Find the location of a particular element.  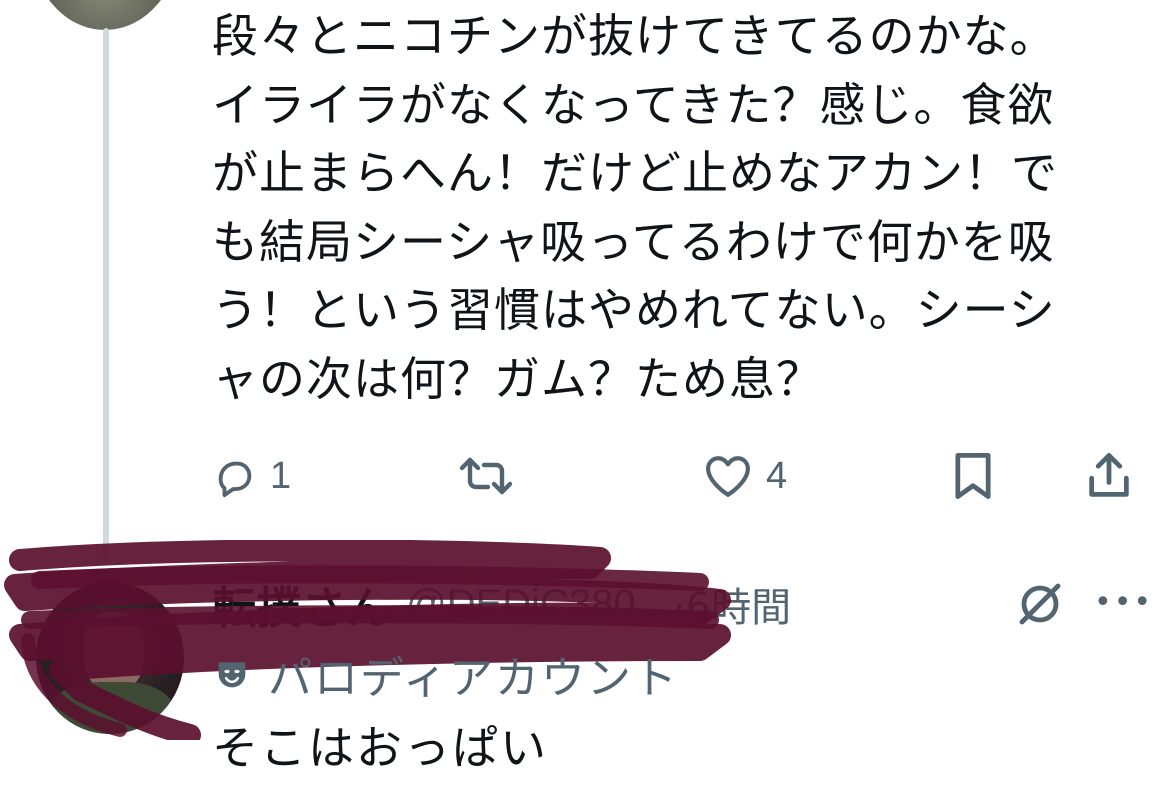

reply-text: そこはおっぱい is located at coordinates (380, 748).